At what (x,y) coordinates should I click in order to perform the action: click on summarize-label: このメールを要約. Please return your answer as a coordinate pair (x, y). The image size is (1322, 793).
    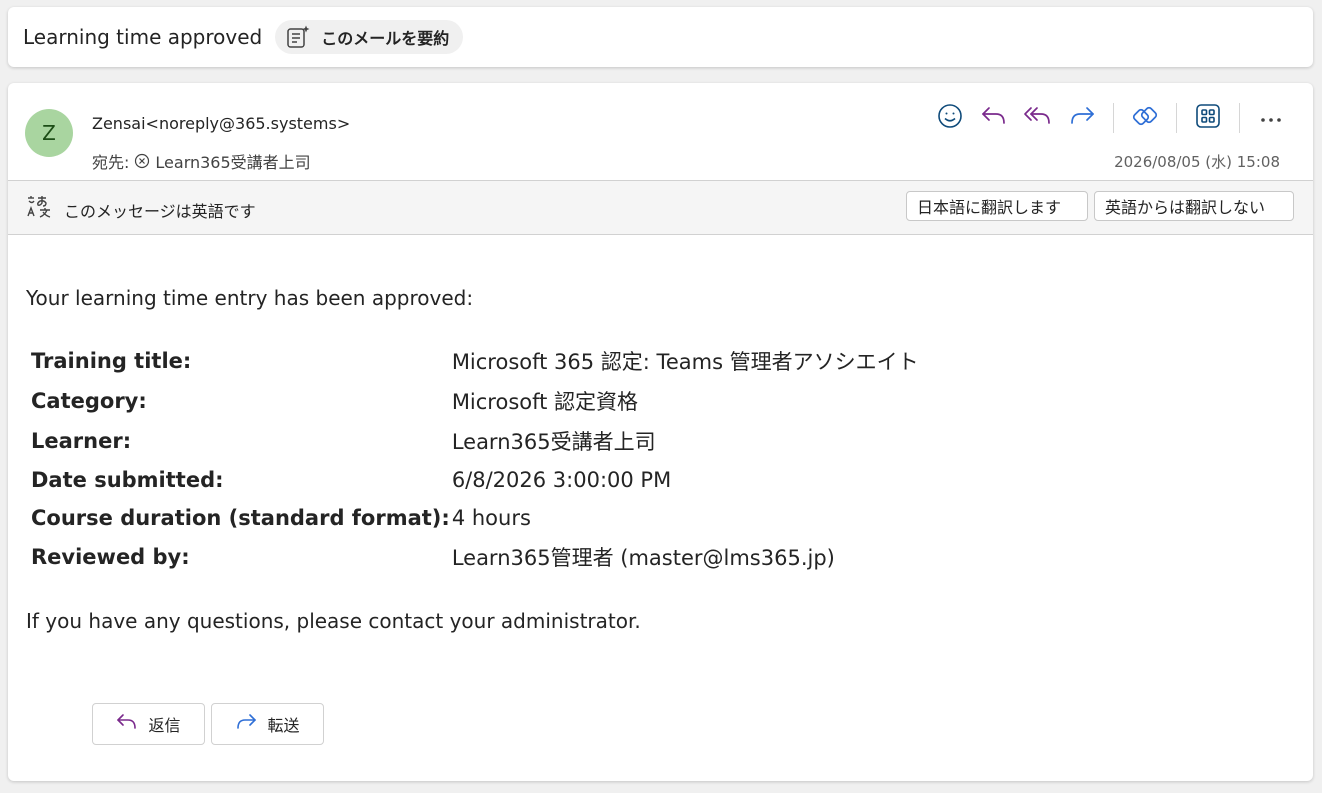
    Looking at the image, I should click on (385, 38).